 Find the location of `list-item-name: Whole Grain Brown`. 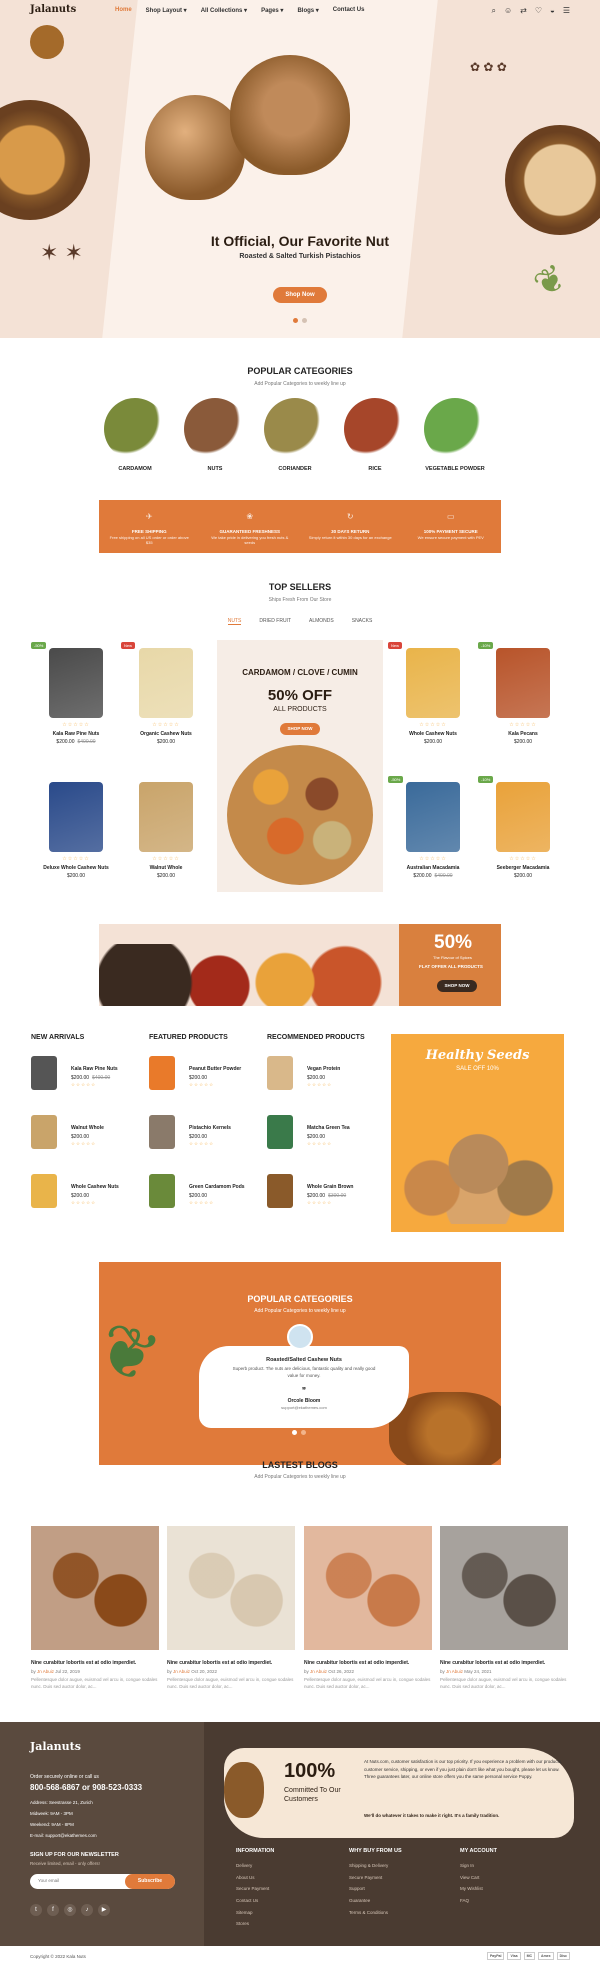

list-item-name: Whole Grain Brown is located at coordinates (330, 1187).